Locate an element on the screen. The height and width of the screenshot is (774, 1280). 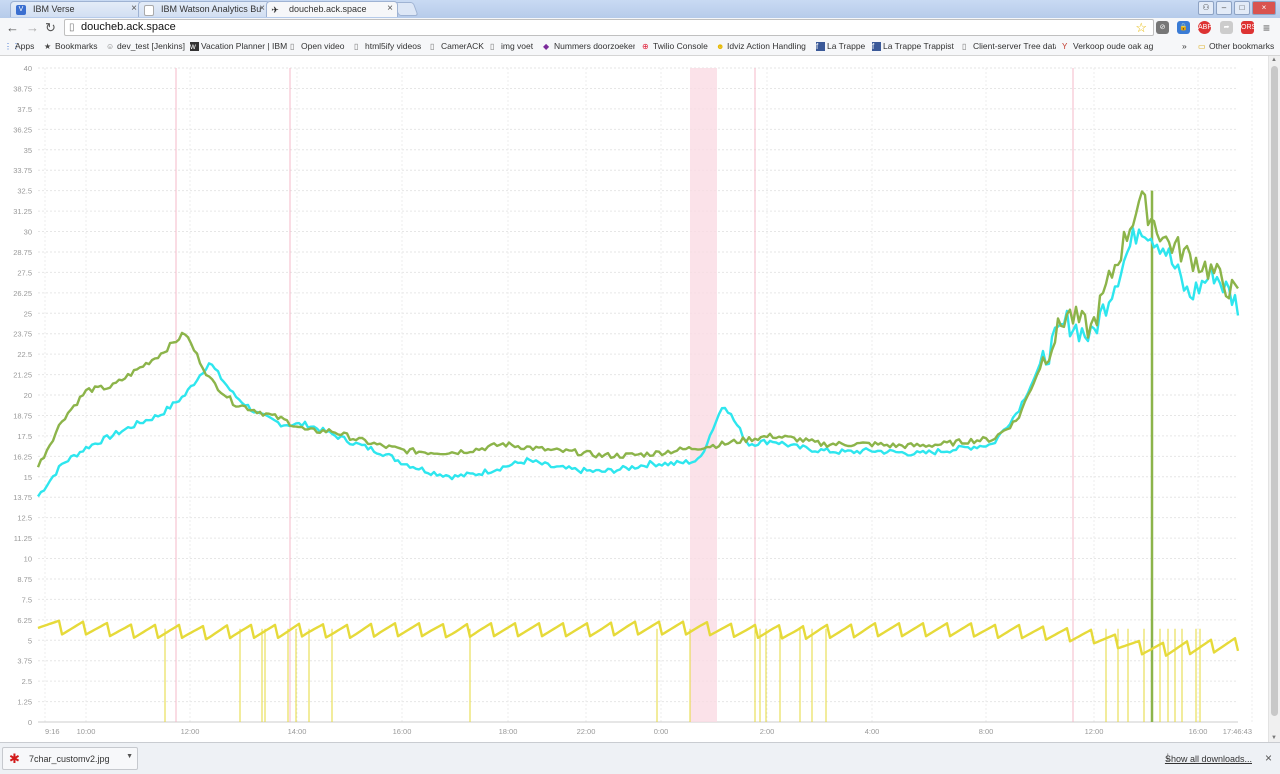
forward-icon: → is located at coordinates (32, 28).